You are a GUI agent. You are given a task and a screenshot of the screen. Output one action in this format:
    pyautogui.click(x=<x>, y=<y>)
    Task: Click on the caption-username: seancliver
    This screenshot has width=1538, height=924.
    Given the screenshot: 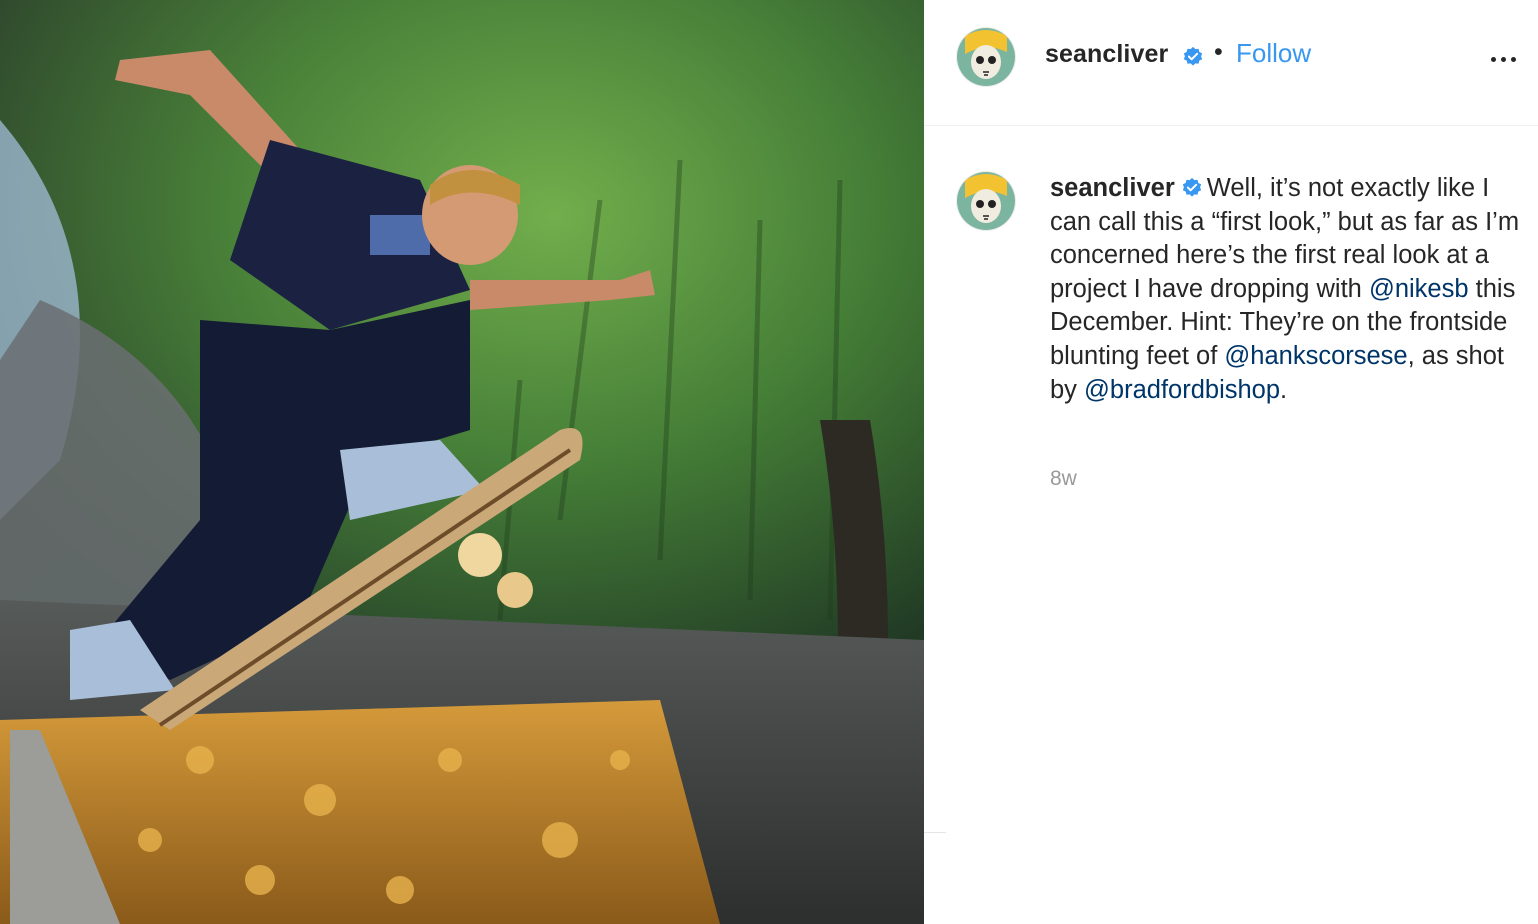 What is the action you would take?
    pyautogui.click(x=1112, y=188)
    